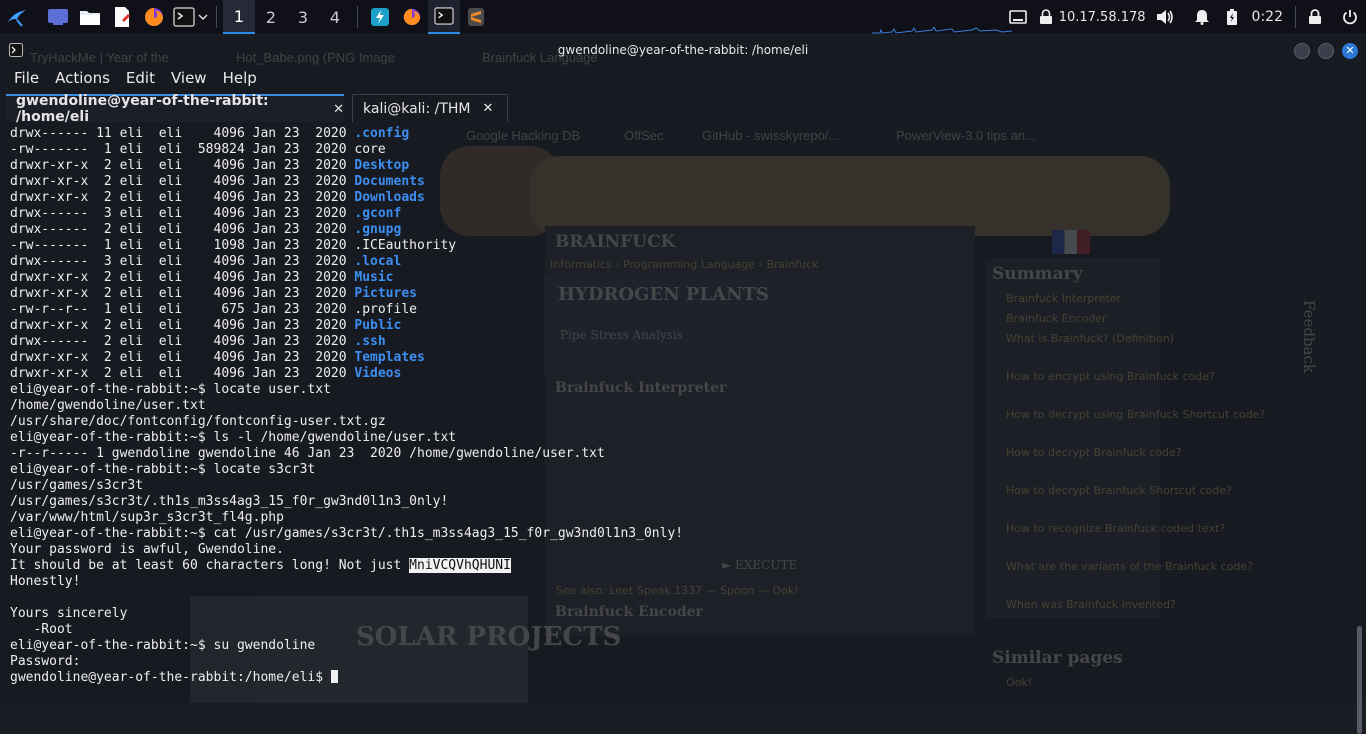 This screenshot has width=1366, height=734. What do you see at coordinates (17, 17) in the screenshot?
I see `kali-menu-icon` at bounding box center [17, 17].